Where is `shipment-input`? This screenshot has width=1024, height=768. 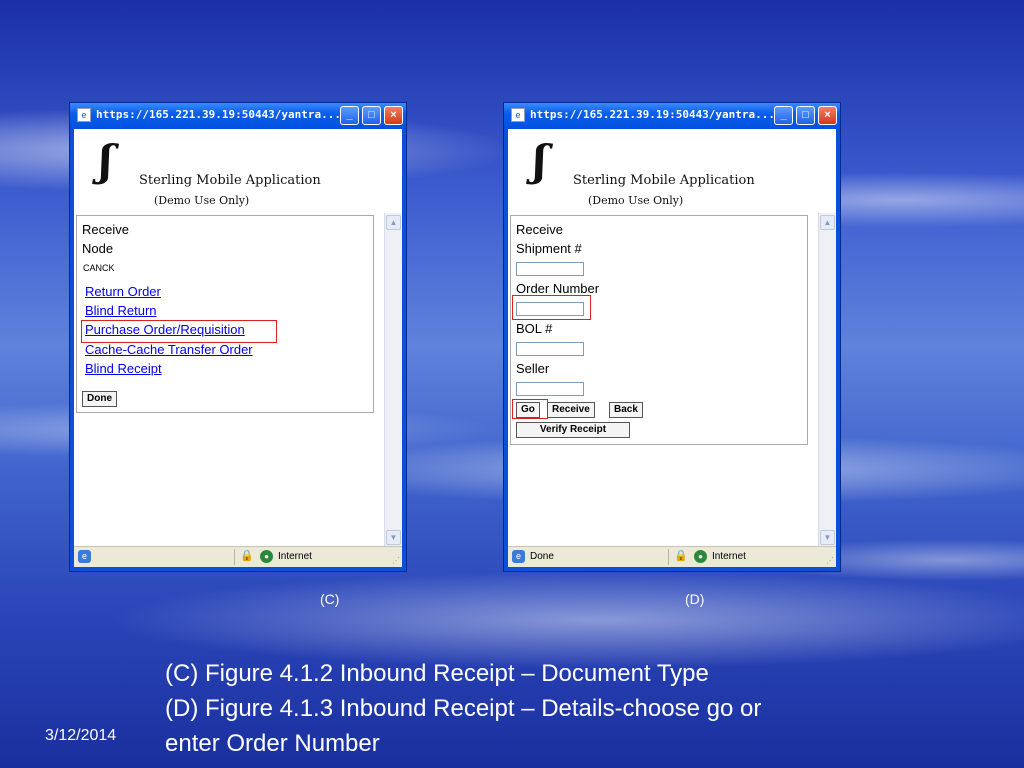 shipment-input is located at coordinates (550, 269).